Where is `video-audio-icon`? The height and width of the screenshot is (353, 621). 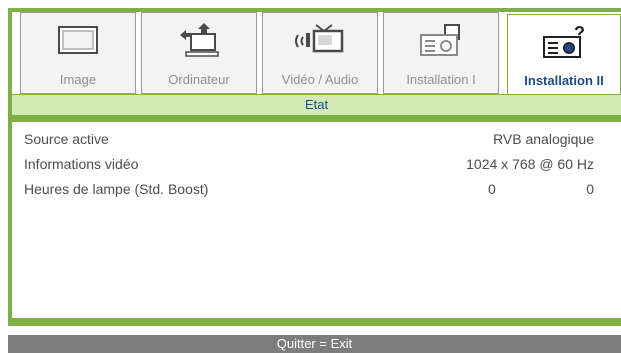 video-audio-icon is located at coordinates (320, 42).